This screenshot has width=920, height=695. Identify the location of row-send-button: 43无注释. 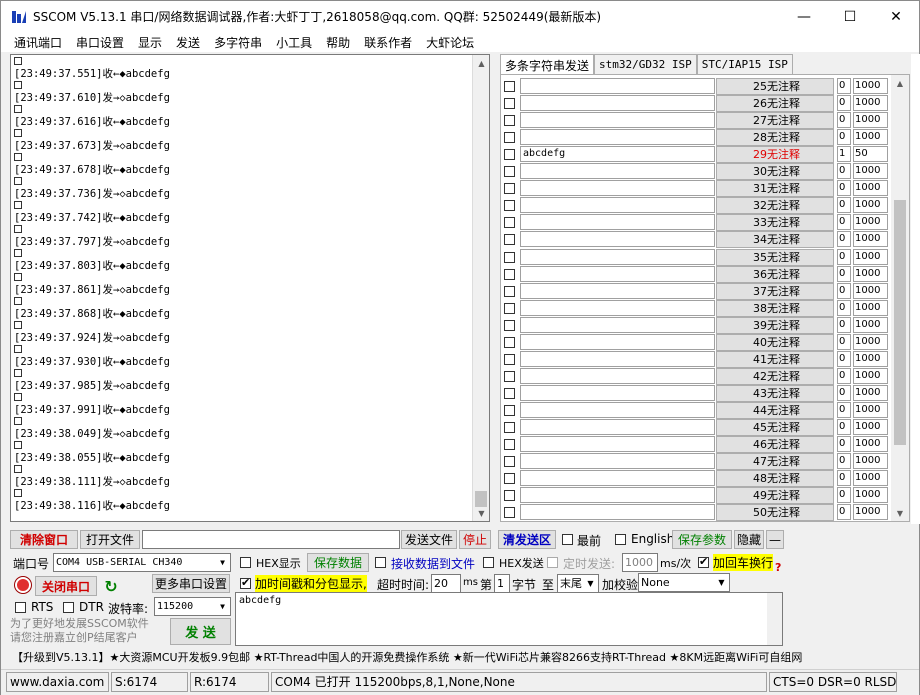
(775, 393).